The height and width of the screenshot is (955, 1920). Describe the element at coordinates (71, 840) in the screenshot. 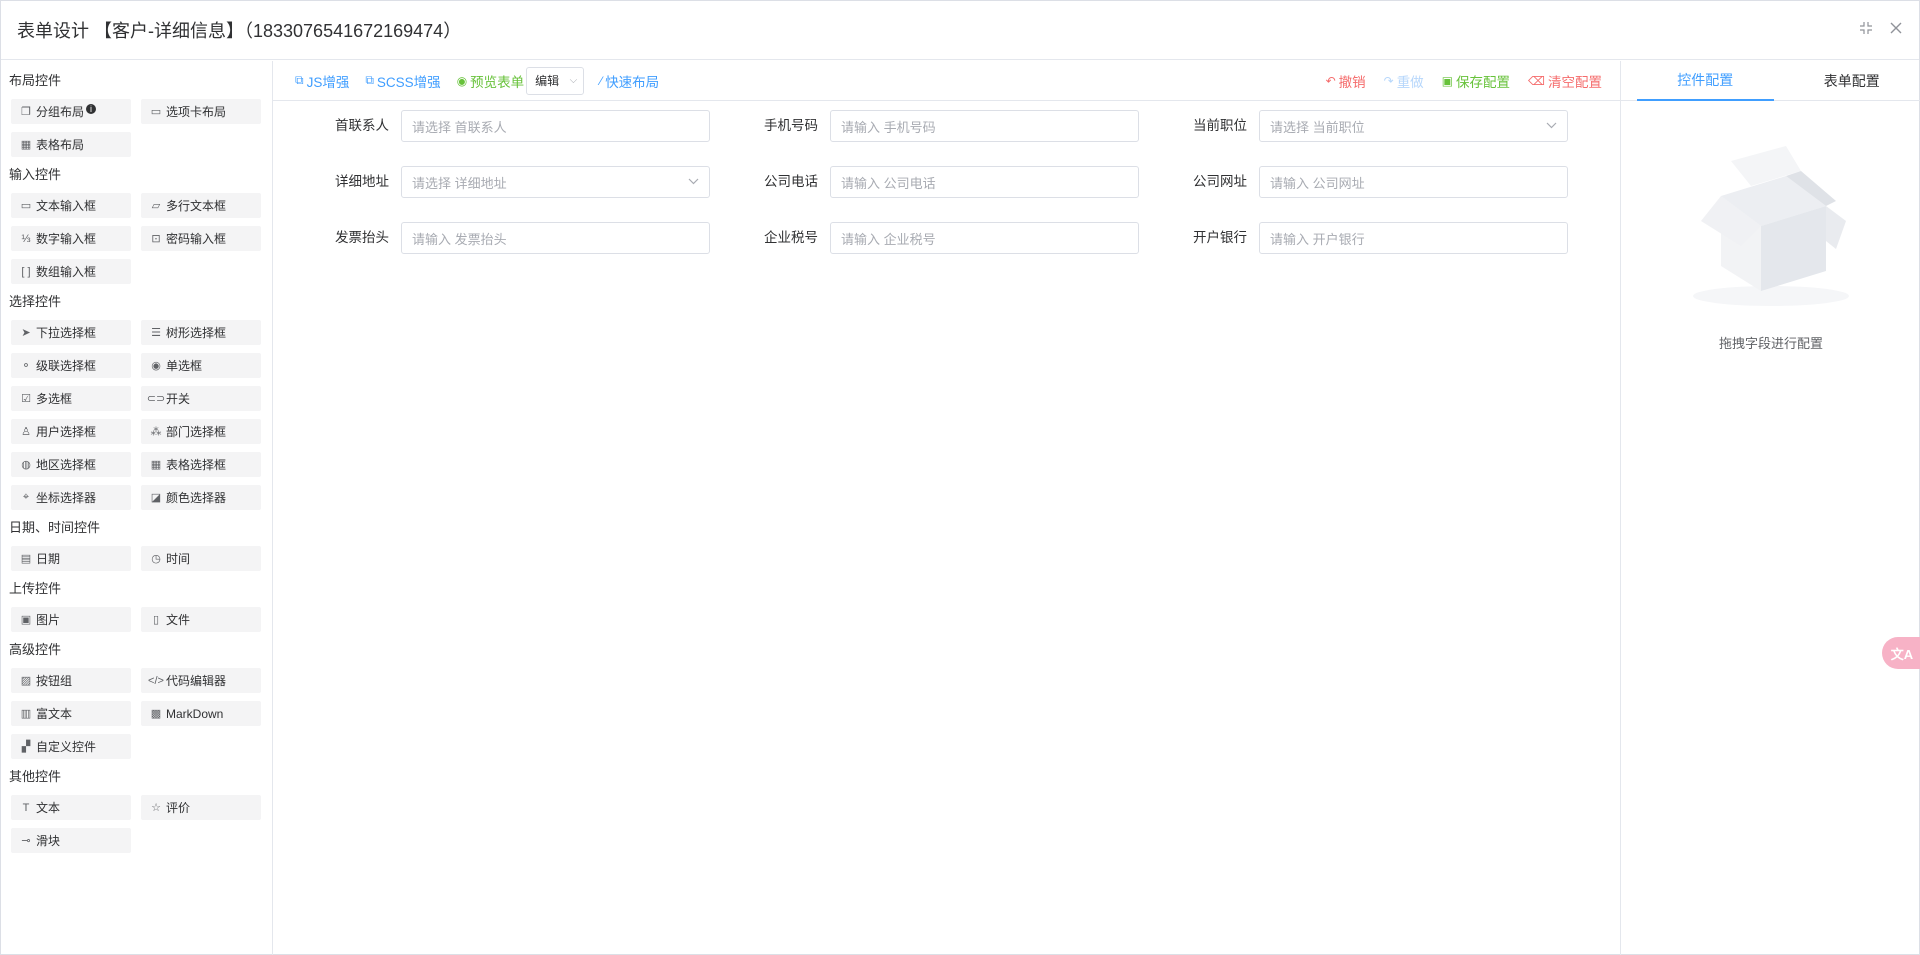

I see `component-item: ⊸ 滑块` at that location.